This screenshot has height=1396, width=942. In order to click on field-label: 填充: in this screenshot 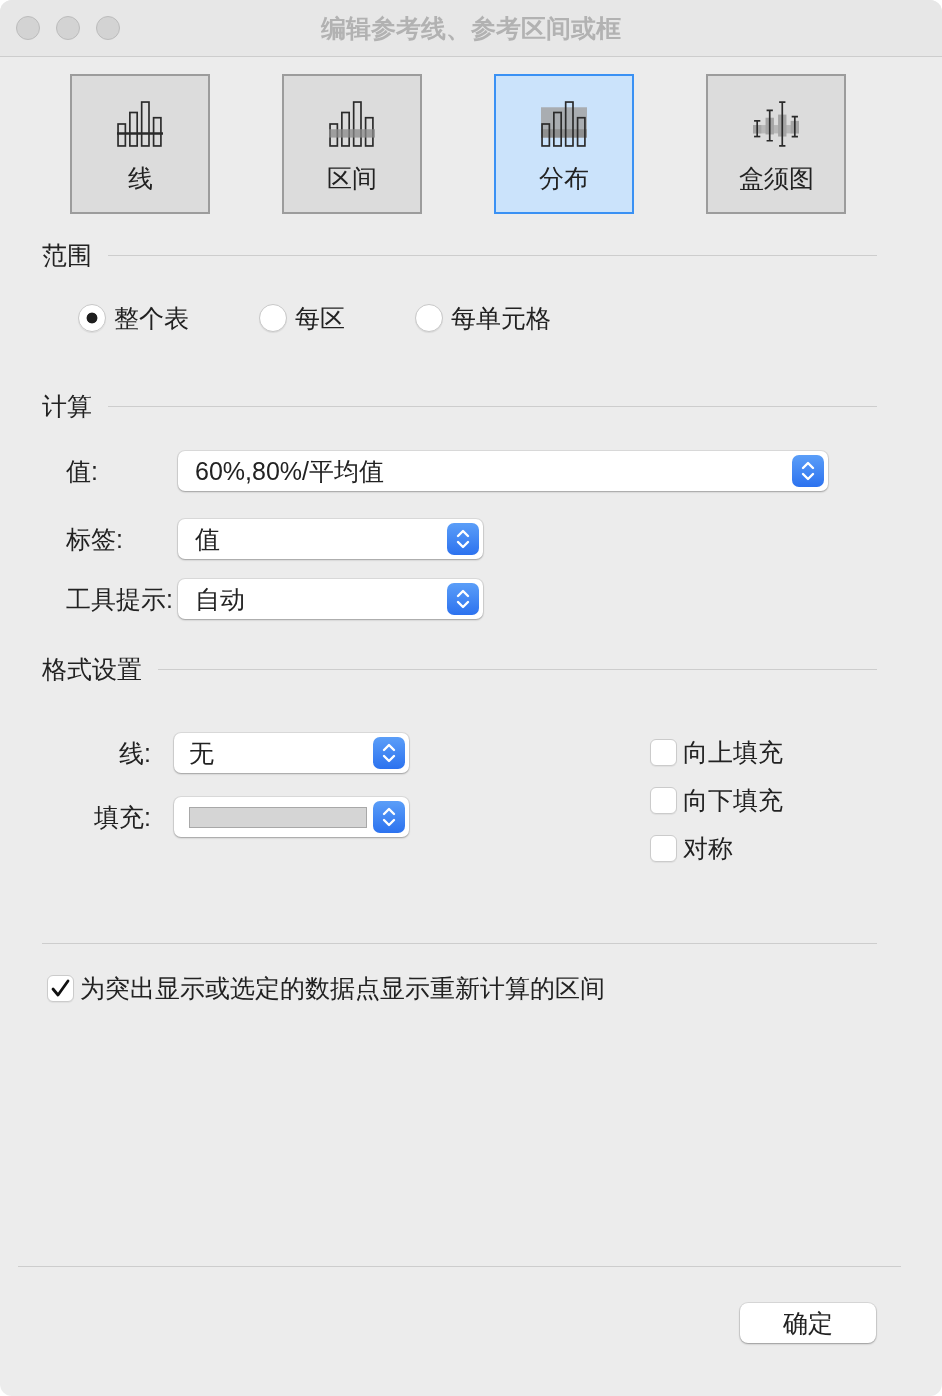, I will do `click(122, 817)`.